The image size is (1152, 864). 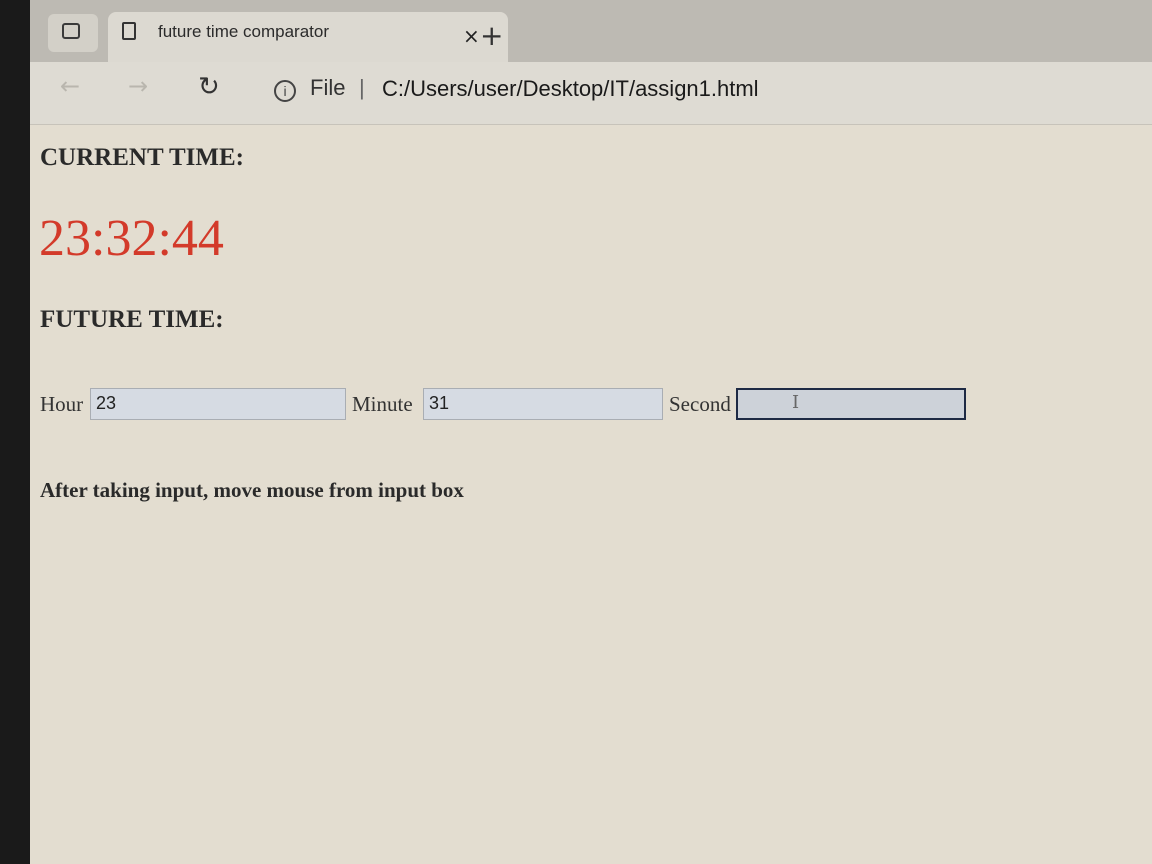 What do you see at coordinates (209, 87) in the screenshot?
I see `reload-button: ↻` at bounding box center [209, 87].